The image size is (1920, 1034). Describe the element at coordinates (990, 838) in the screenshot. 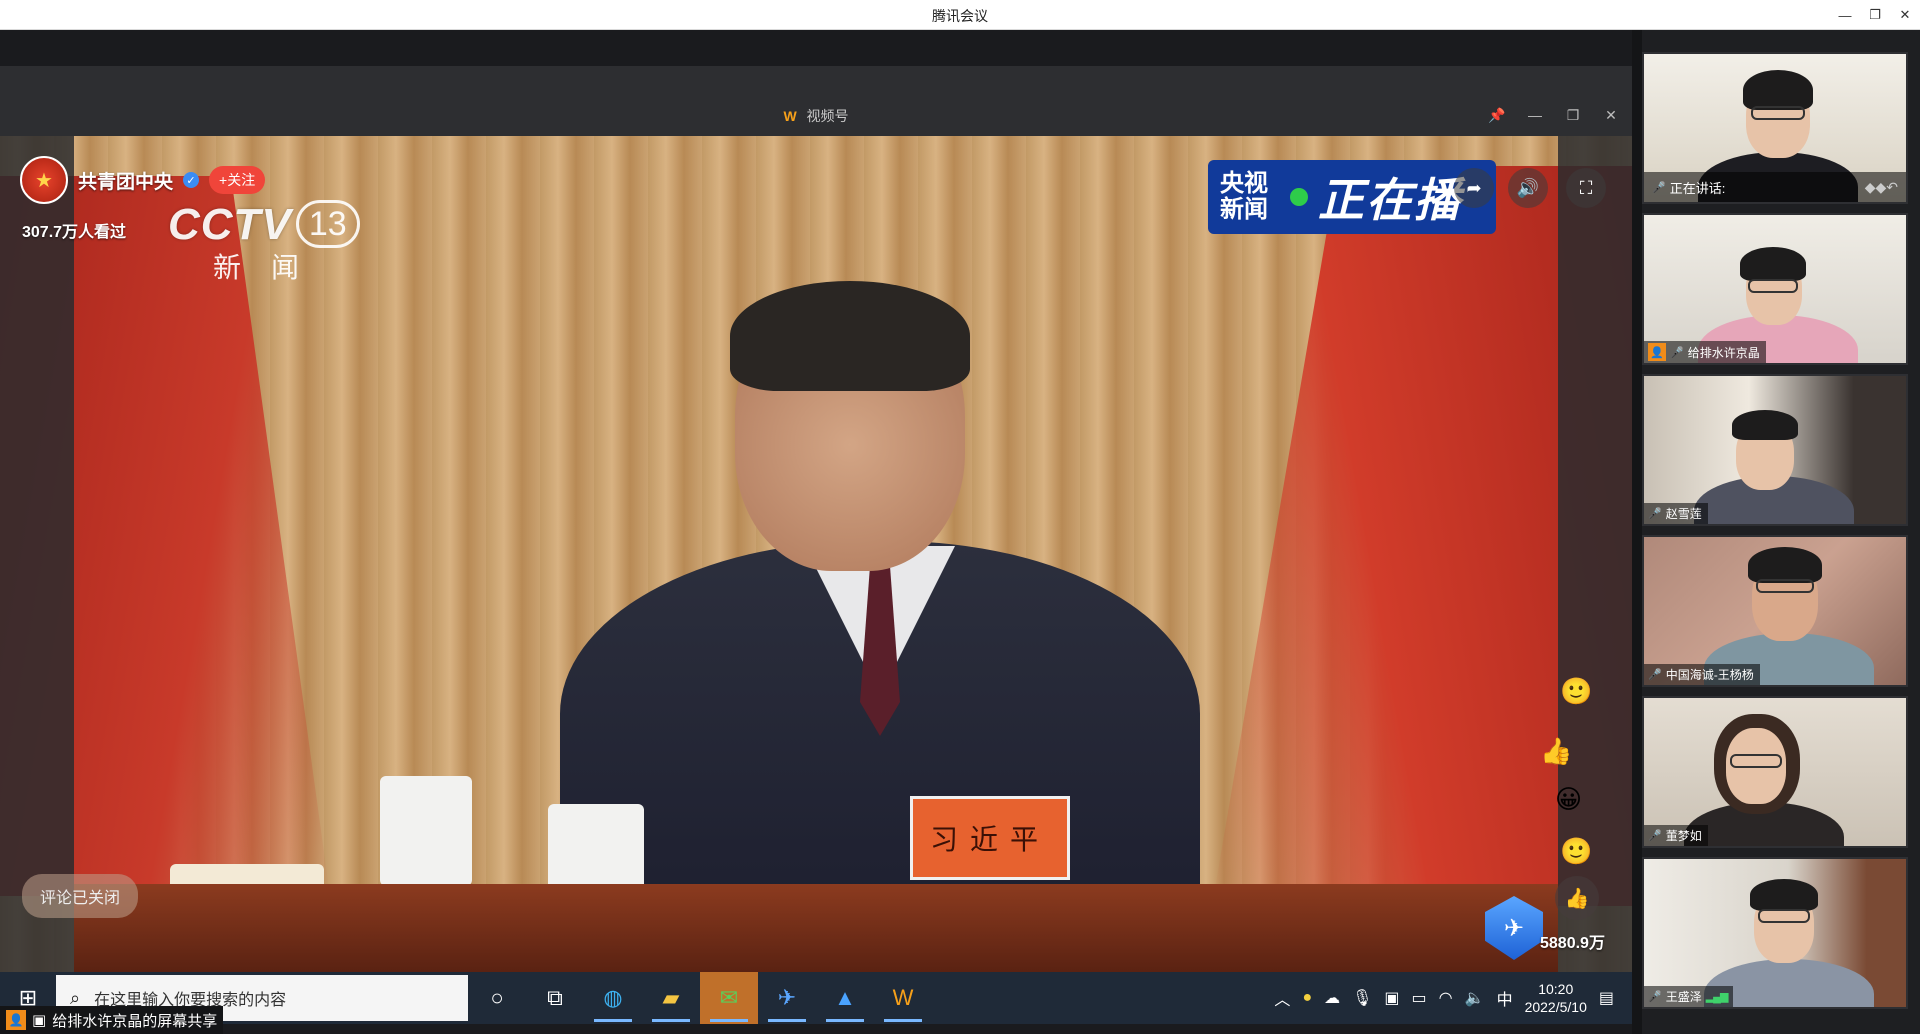

I see `nameplate: 习近平` at that location.